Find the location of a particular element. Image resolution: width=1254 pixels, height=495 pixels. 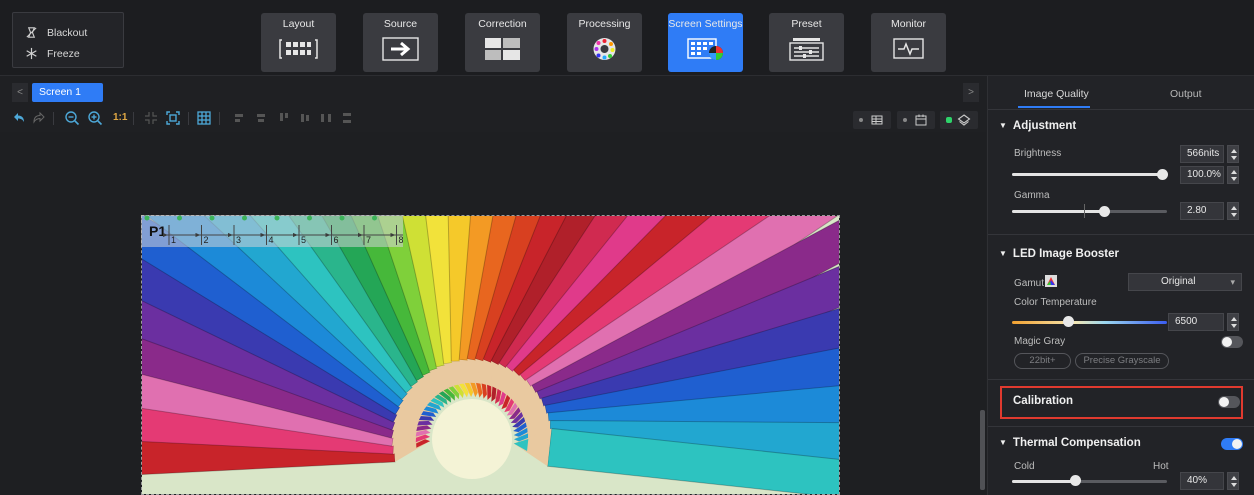

fit-screen-icon is located at coordinates (173, 118).